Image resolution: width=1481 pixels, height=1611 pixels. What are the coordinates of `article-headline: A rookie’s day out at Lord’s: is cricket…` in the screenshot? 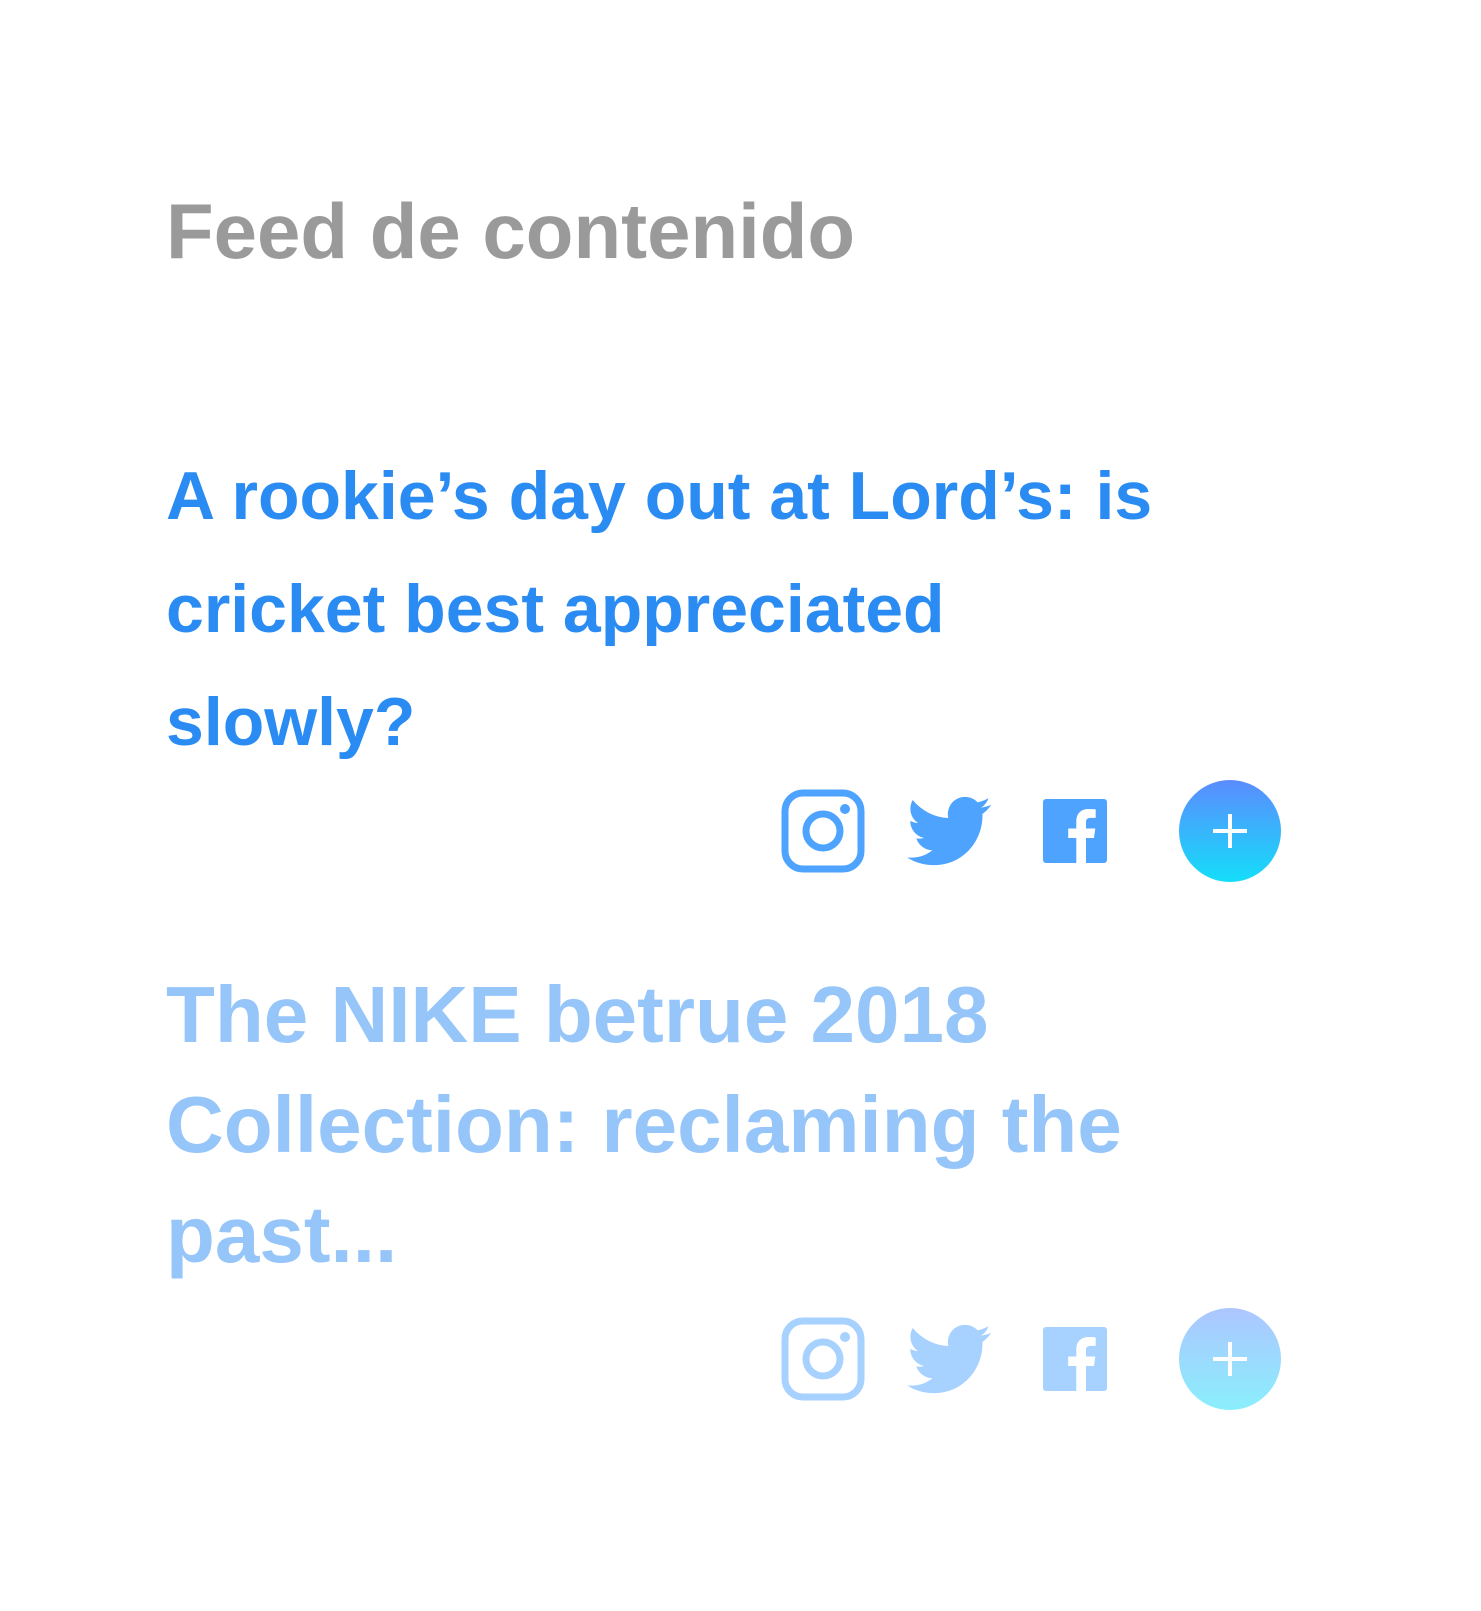 It's located at (686, 609).